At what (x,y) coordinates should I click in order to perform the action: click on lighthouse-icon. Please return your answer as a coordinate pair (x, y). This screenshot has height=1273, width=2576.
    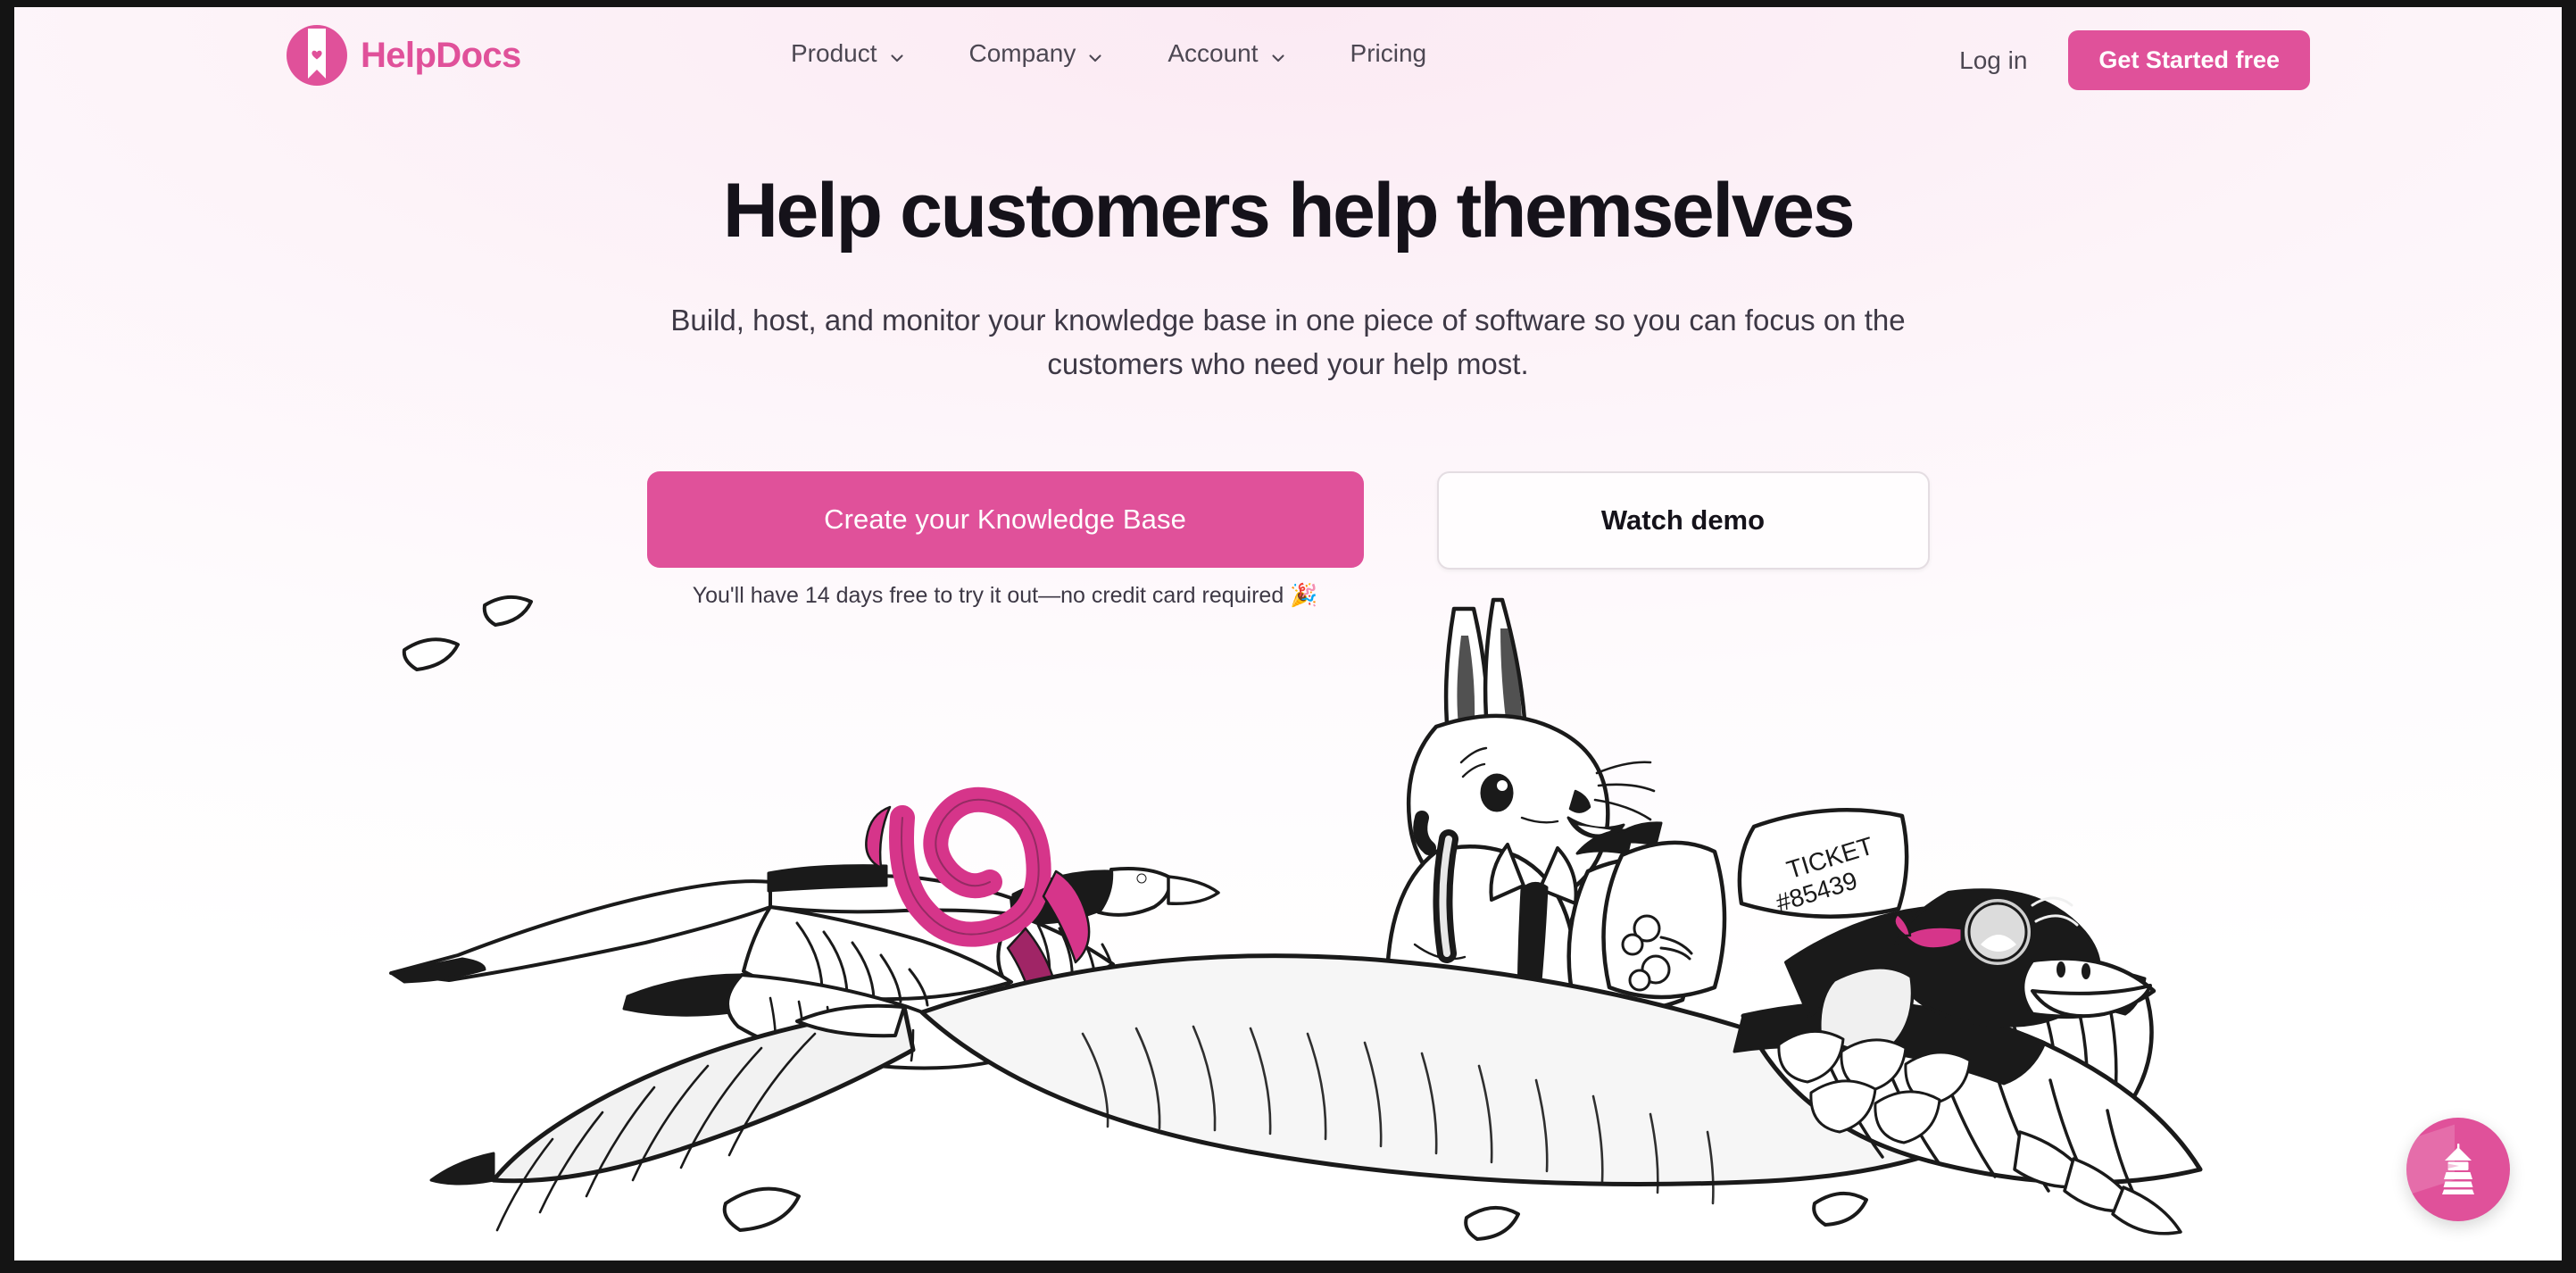
    Looking at the image, I should click on (2459, 1170).